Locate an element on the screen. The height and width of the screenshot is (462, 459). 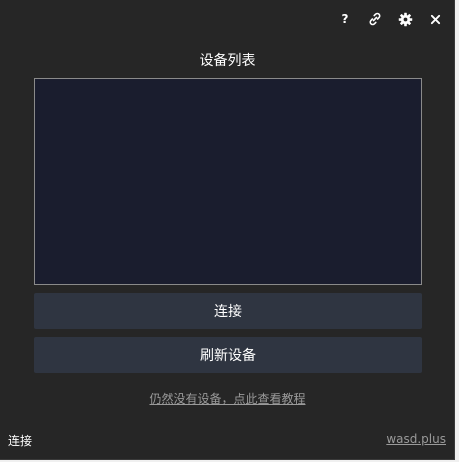
refresh-devices-button: 刷新设备 is located at coordinates (228, 355).